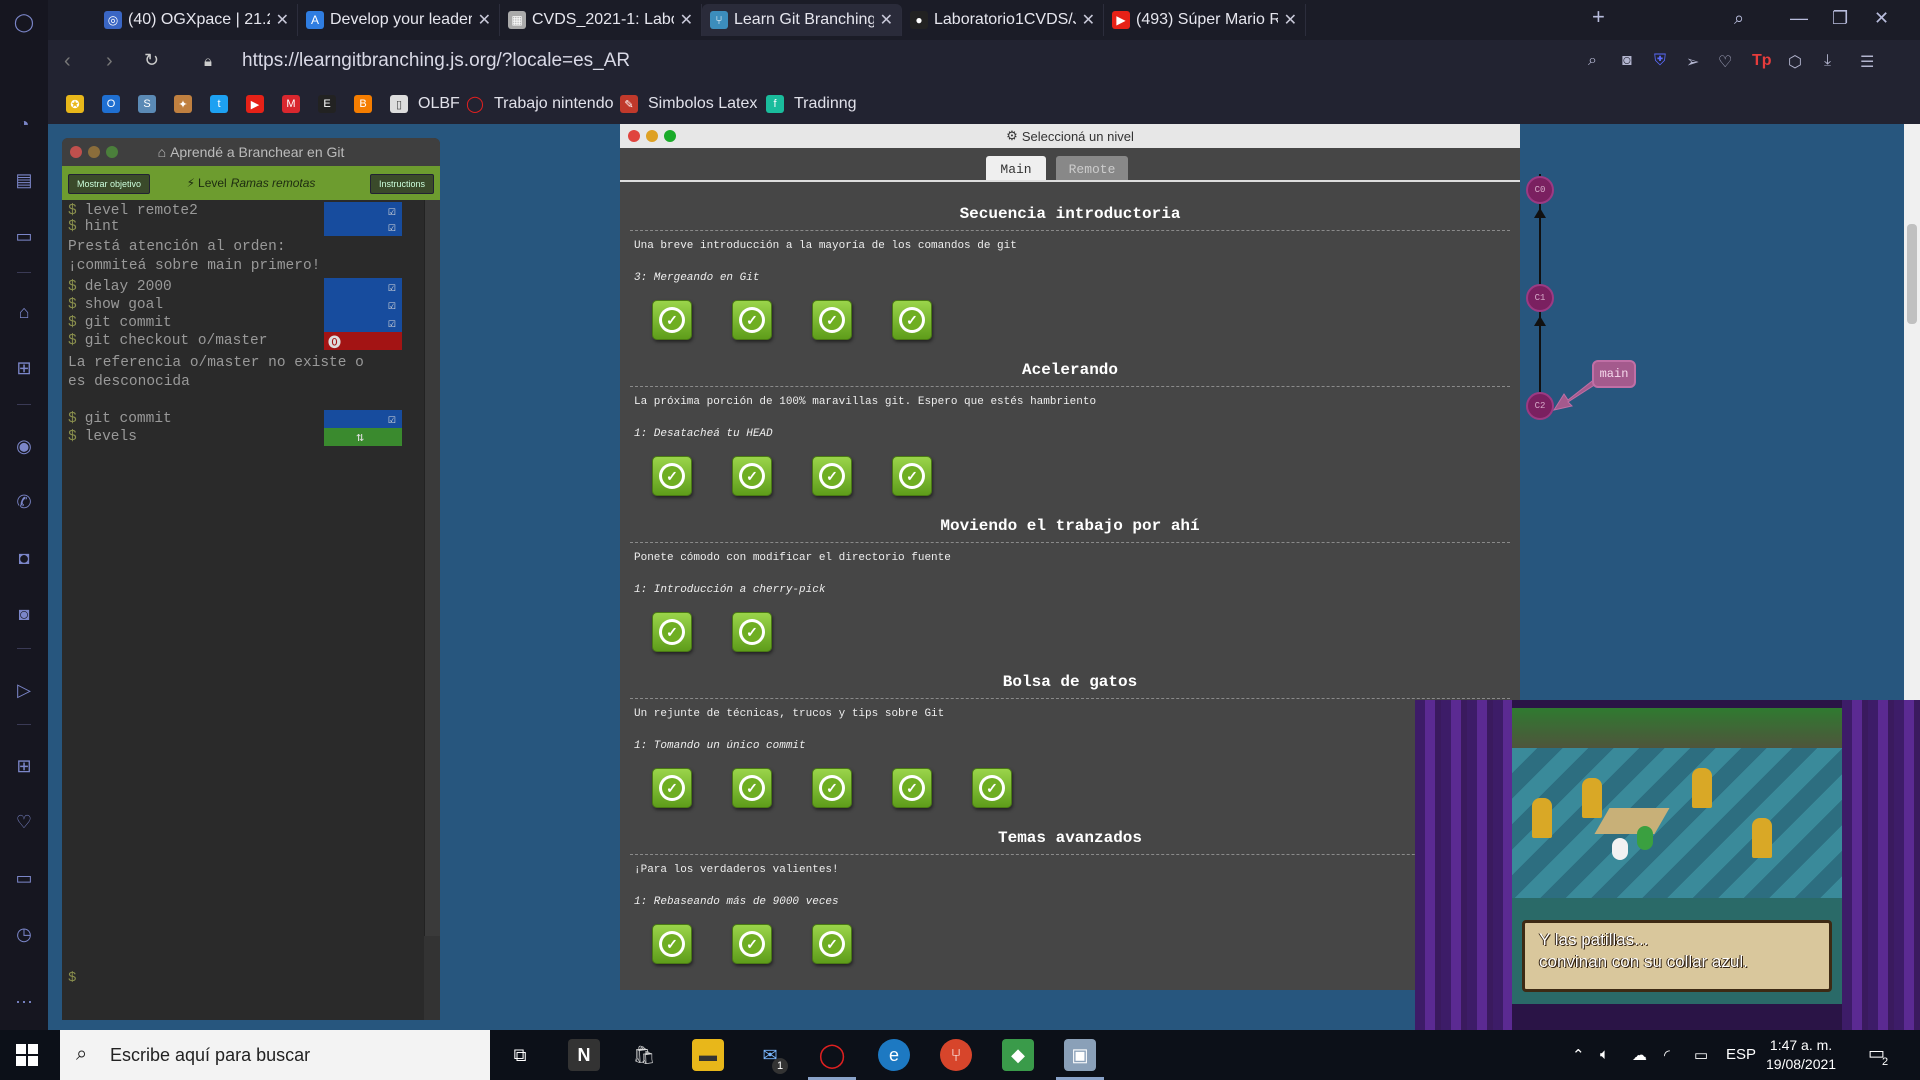 The width and height of the screenshot is (1920, 1080). What do you see at coordinates (24, 22) in the screenshot?
I see `opera-logo-icon: ◯` at bounding box center [24, 22].